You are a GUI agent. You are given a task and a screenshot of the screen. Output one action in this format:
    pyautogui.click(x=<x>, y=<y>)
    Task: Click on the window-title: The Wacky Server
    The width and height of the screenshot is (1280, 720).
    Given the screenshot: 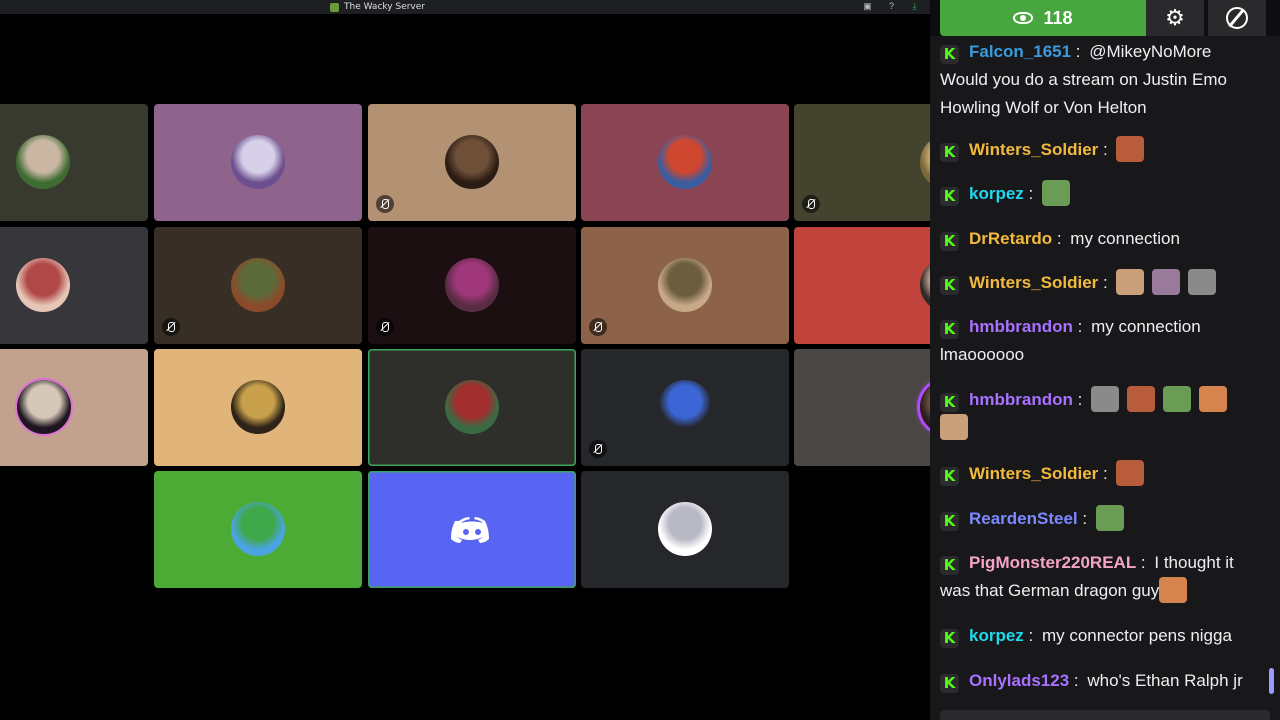 What is the action you would take?
    pyautogui.click(x=384, y=7)
    